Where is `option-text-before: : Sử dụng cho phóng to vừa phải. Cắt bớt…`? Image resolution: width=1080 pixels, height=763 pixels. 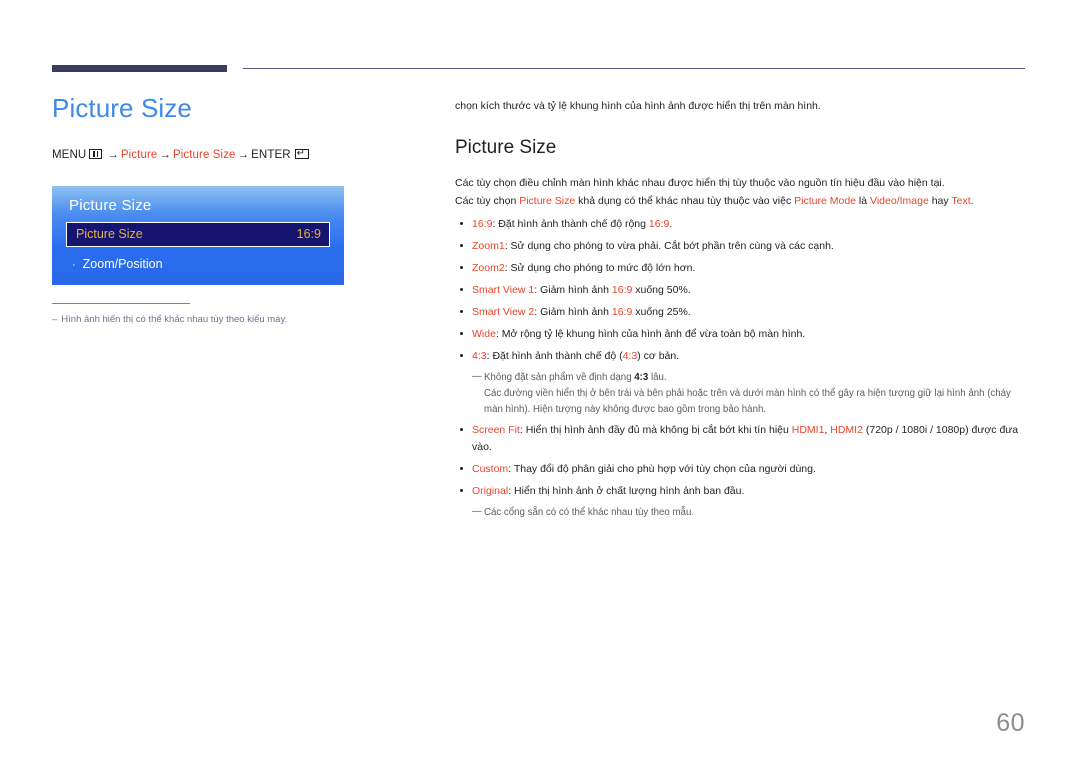
option-text-before: : Sử dụng cho phóng to vừa phải. Cắt bớt… is located at coordinates (669, 246).